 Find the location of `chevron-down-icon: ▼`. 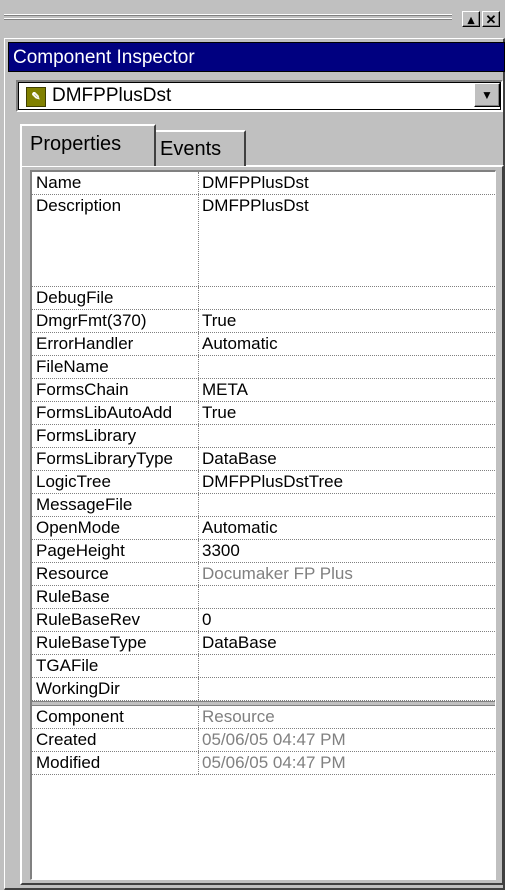

chevron-down-icon: ▼ is located at coordinates (487, 95).